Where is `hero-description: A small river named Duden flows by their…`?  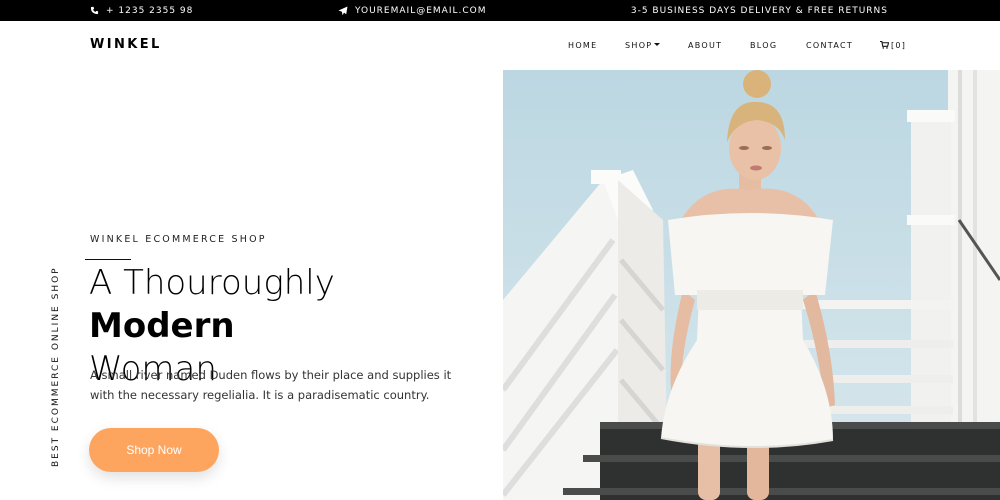 hero-description: A small river named Duden flows by their… is located at coordinates (271, 385).